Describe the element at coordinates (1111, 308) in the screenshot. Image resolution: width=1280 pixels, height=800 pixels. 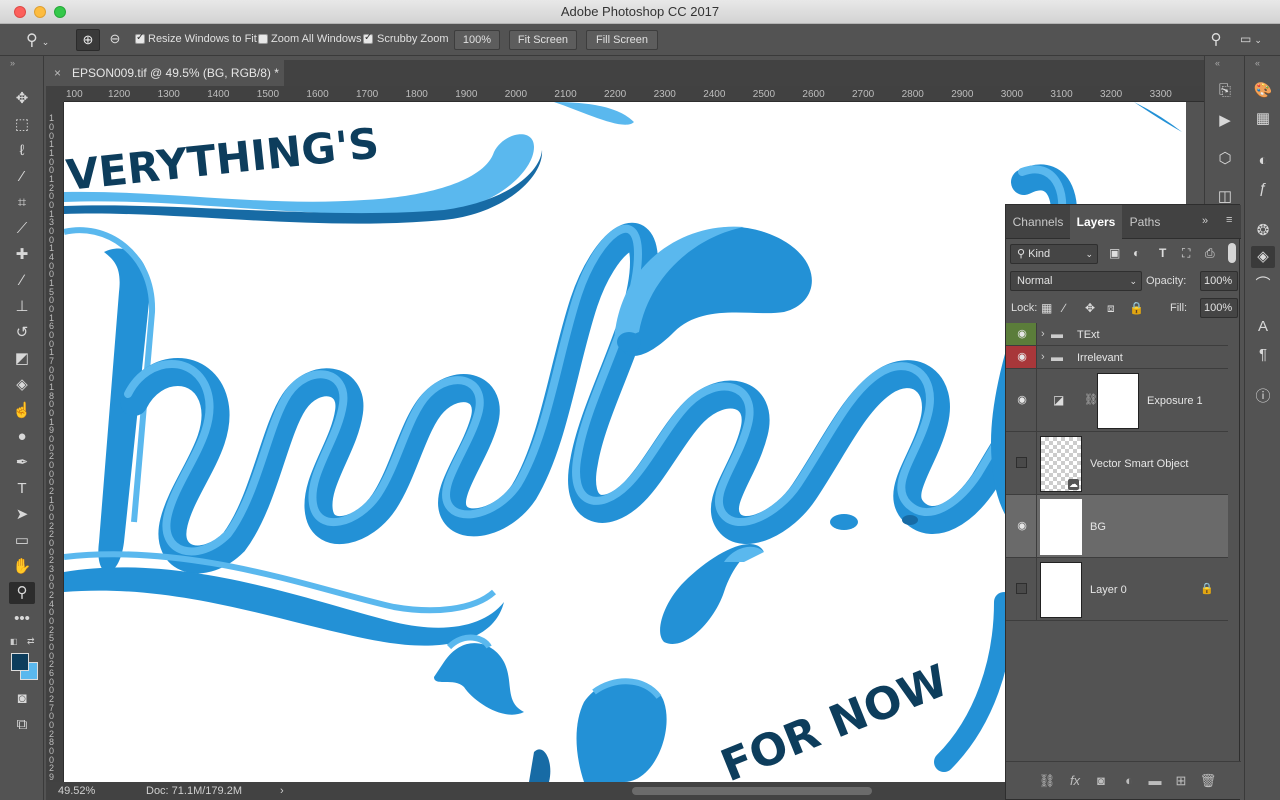
I see `lock-artboard-icon: ⧈` at that location.